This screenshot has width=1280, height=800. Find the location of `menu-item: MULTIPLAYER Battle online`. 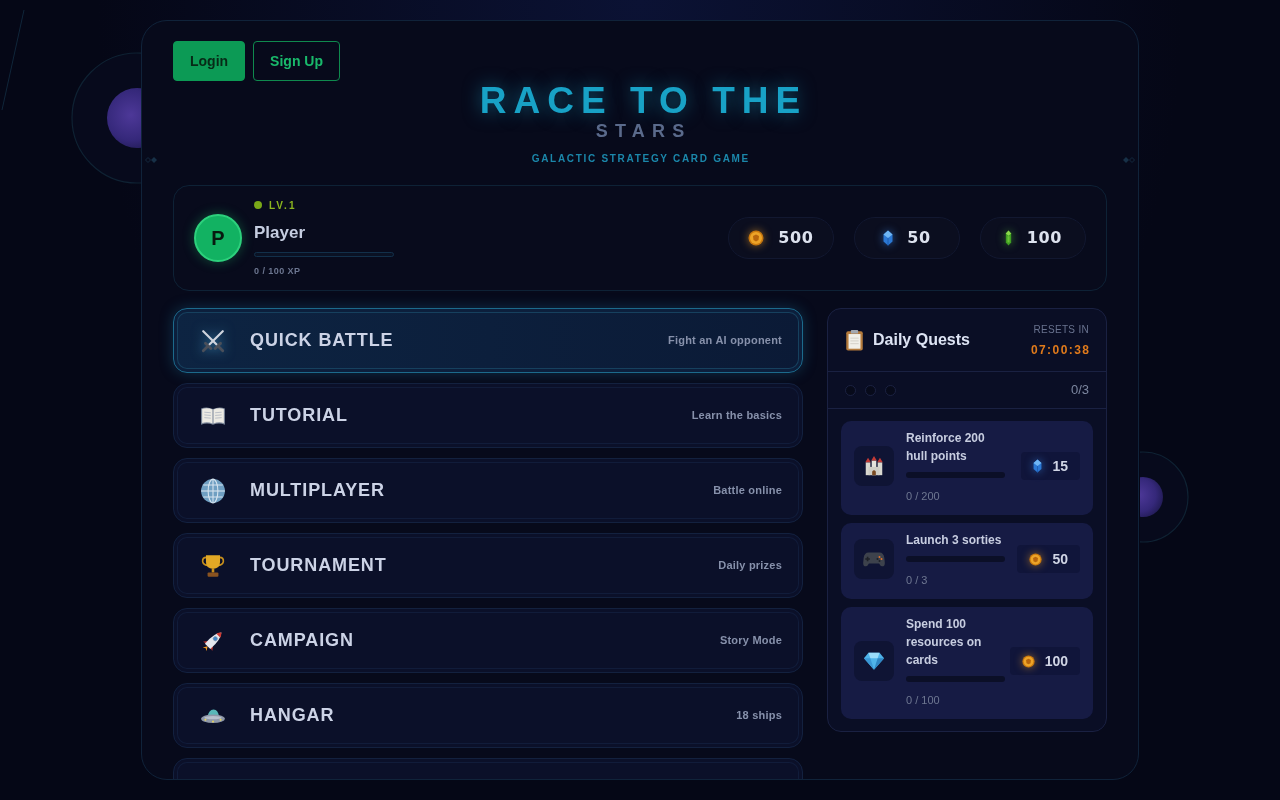

menu-item: MULTIPLAYER Battle online is located at coordinates (488, 490).